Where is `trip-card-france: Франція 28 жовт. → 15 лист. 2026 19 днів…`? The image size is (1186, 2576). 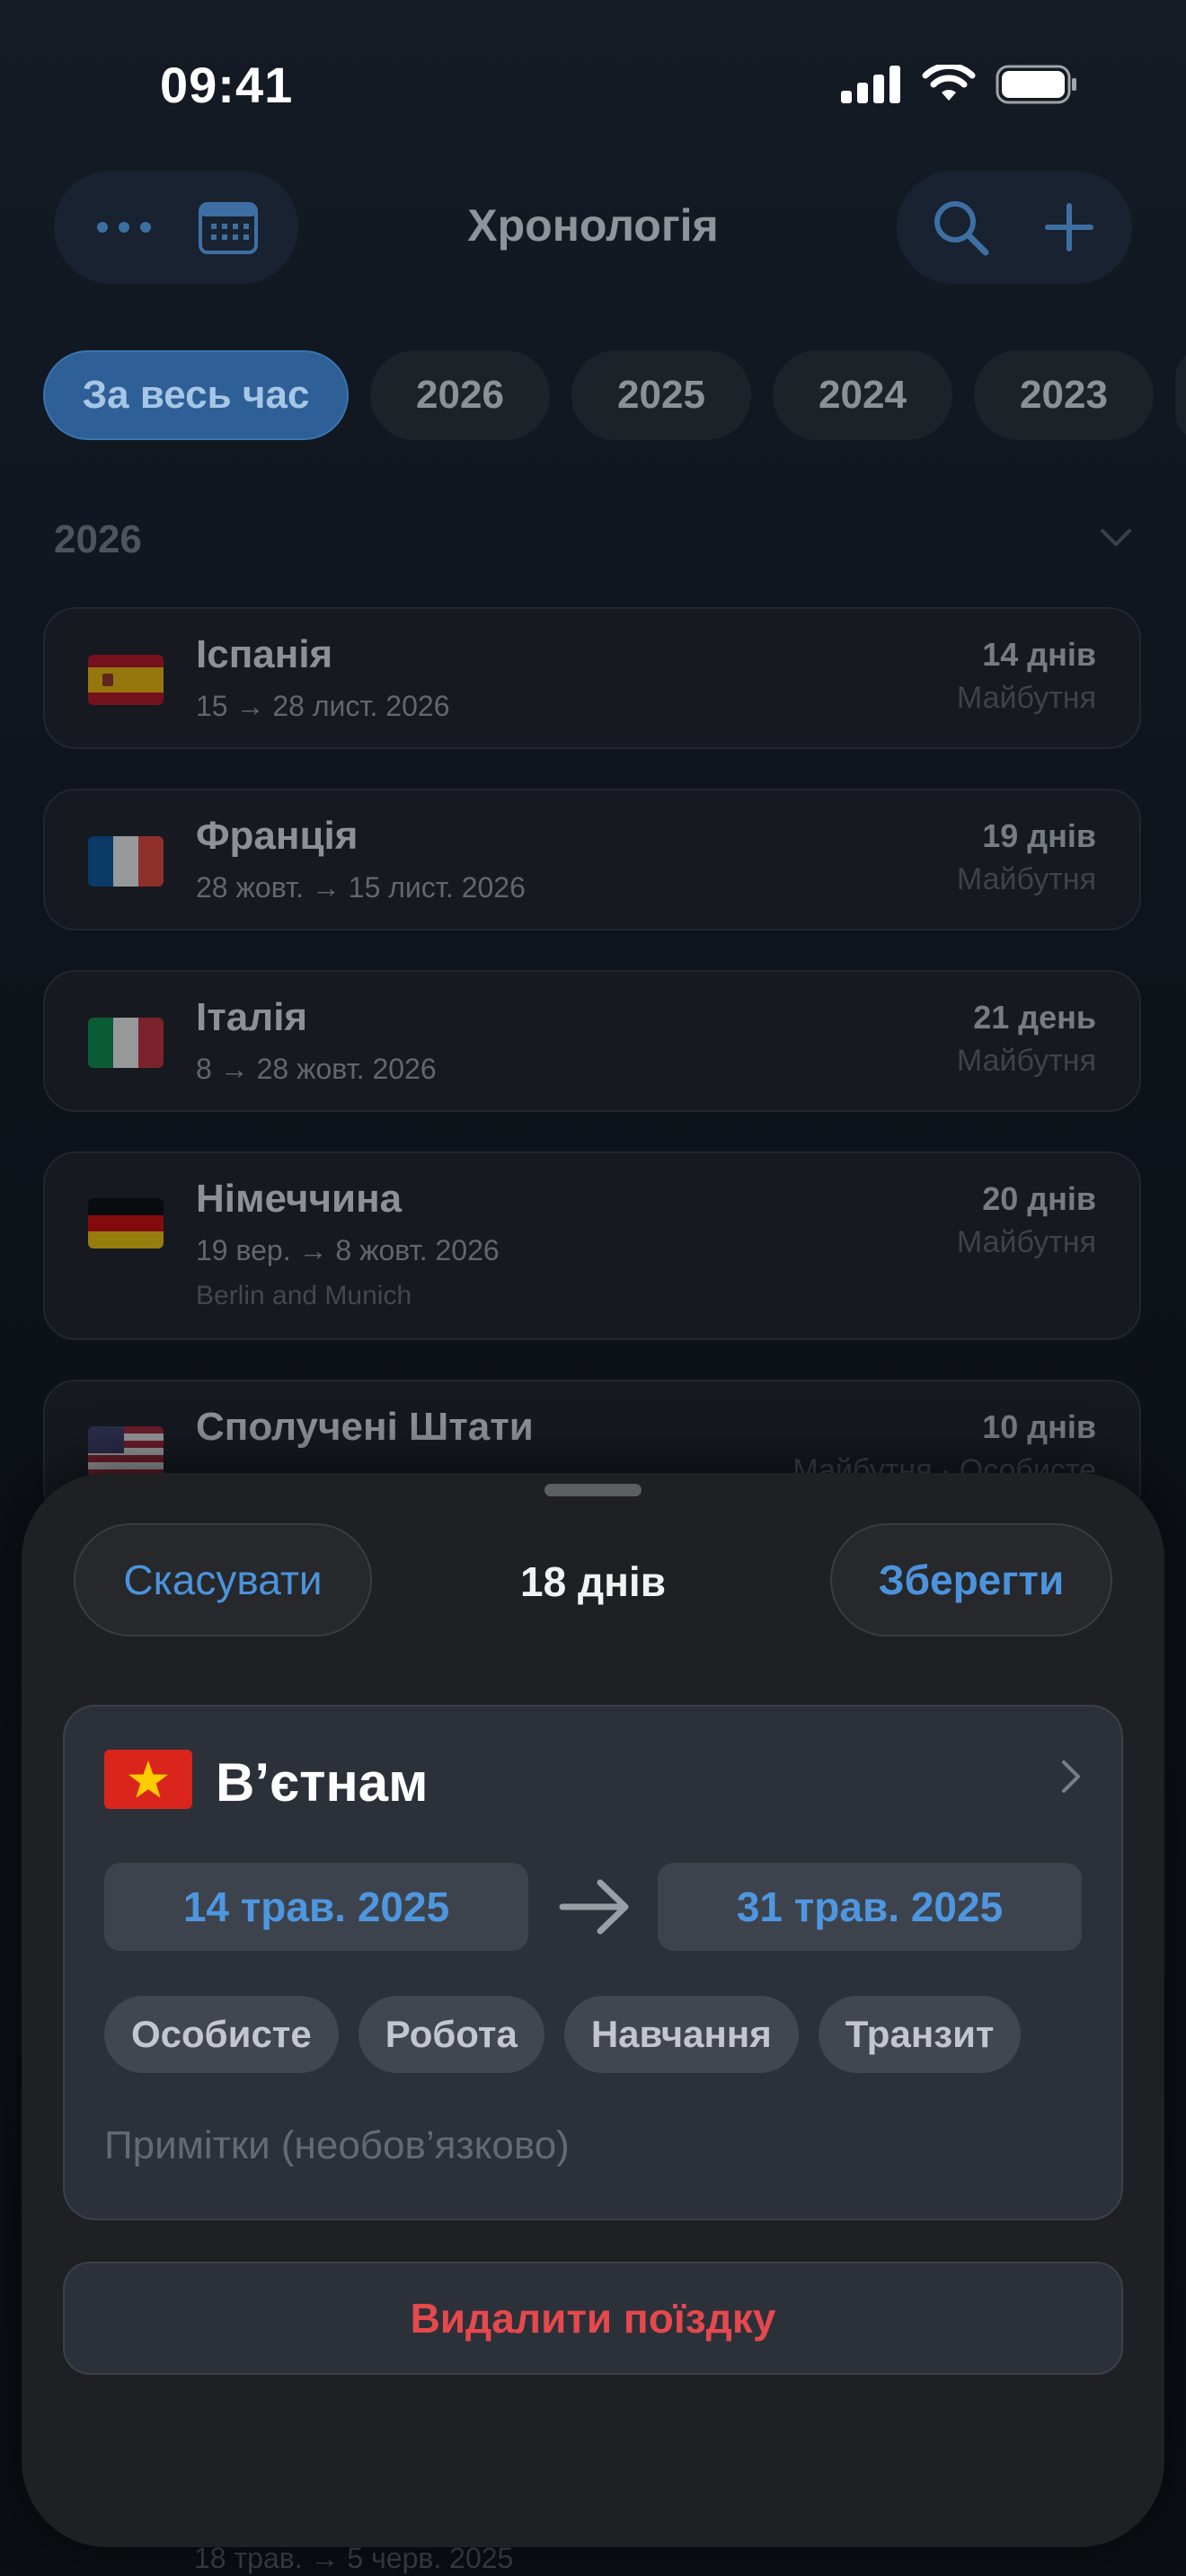
trip-card-france: Франція 28 жовт. → 15 лист. 2026 19 днів… is located at coordinates (592, 860).